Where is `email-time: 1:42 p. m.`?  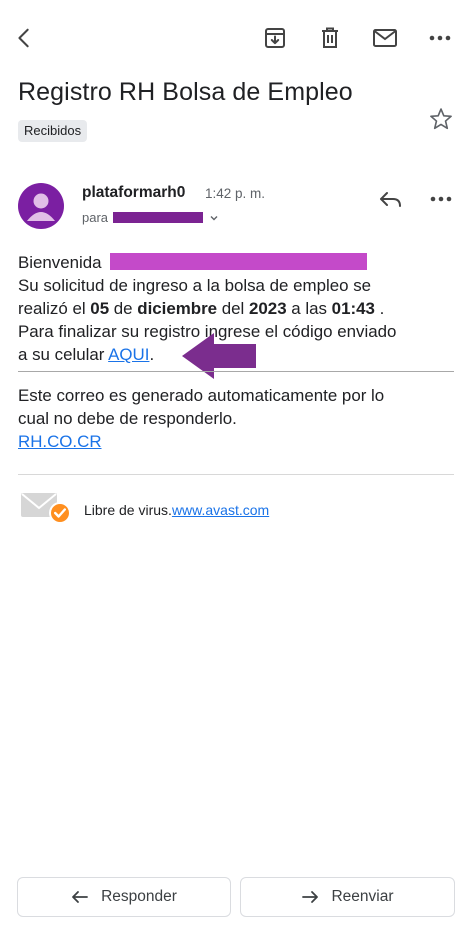
email-time: 1:42 p. m. is located at coordinates (235, 193).